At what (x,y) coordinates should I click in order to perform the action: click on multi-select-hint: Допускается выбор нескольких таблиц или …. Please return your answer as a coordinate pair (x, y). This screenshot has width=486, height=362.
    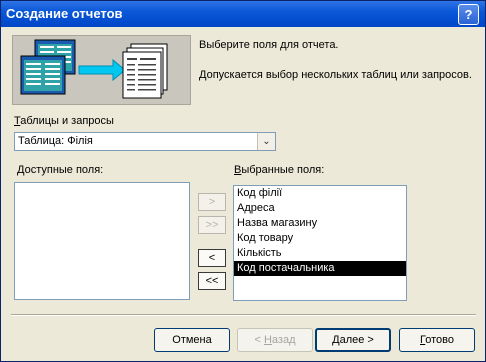
    Looking at the image, I should click on (335, 75).